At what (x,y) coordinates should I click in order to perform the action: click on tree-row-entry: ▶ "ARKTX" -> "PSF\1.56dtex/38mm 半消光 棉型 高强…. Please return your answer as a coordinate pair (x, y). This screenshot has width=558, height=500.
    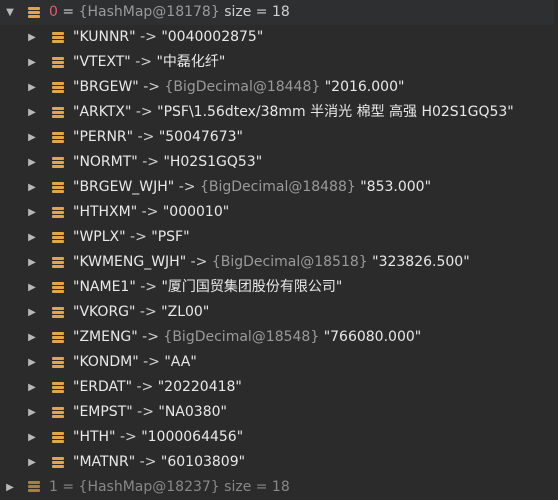
    Looking at the image, I should click on (279, 112).